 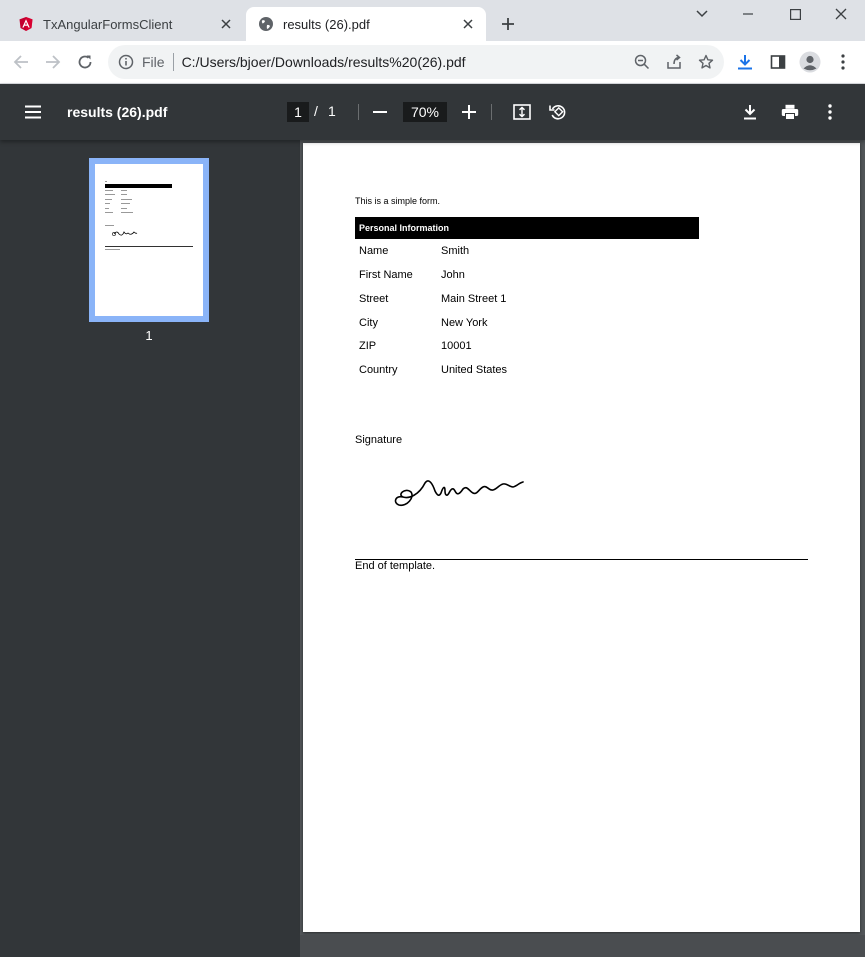 What do you see at coordinates (810, 62) in the screenshot?
I see `profile-avatar-icon` at bounding box center [810, 62].